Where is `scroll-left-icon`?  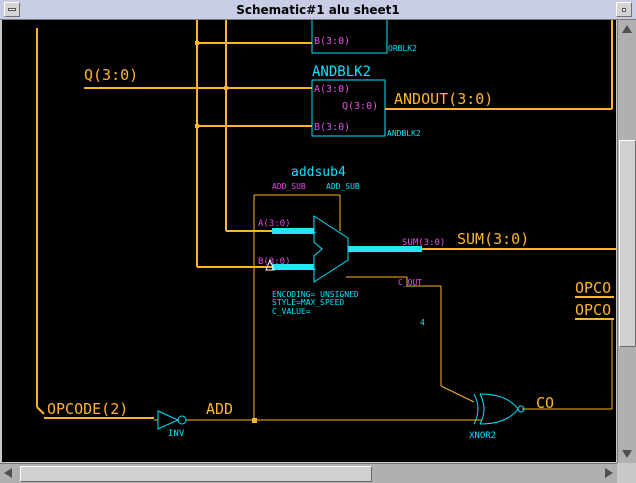 scroll-left-icon is located at coordinates (8, 473).